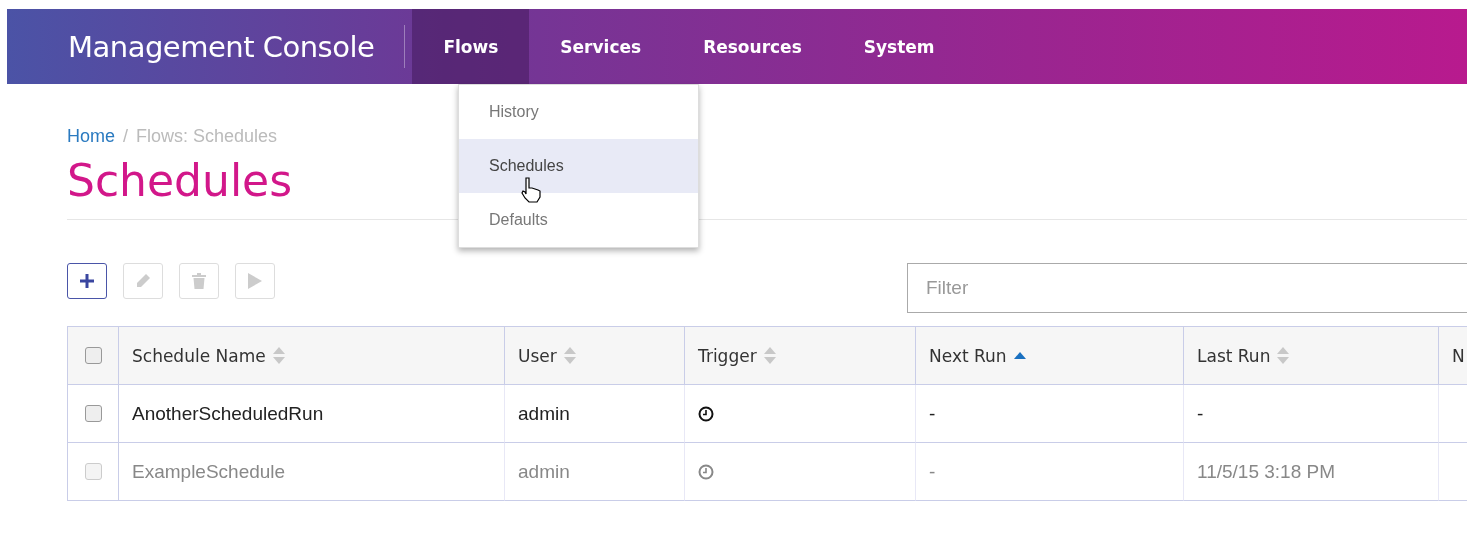  What do you see at coordinates (752, 46) in the screenshot?
I see `nav-tab: Resources` at bounding box center [752, 46].